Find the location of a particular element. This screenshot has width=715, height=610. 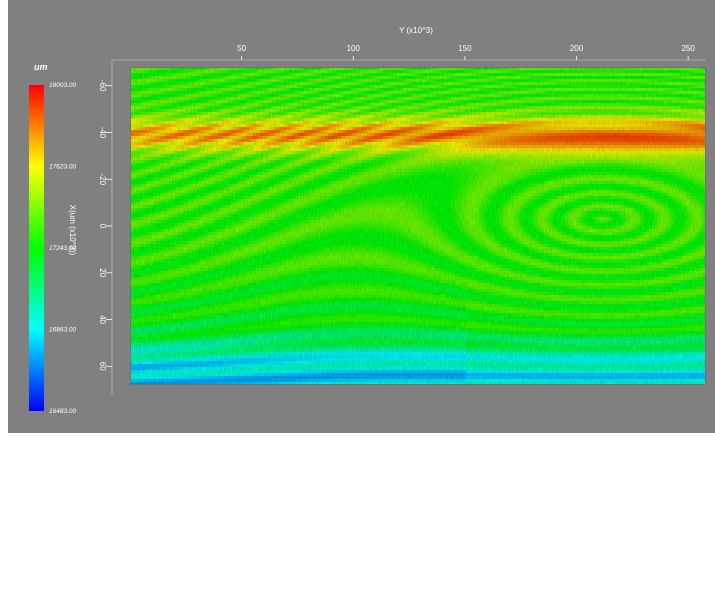

y-axis-title: X(um (x10^3)) is located at coordinates (72, 230).